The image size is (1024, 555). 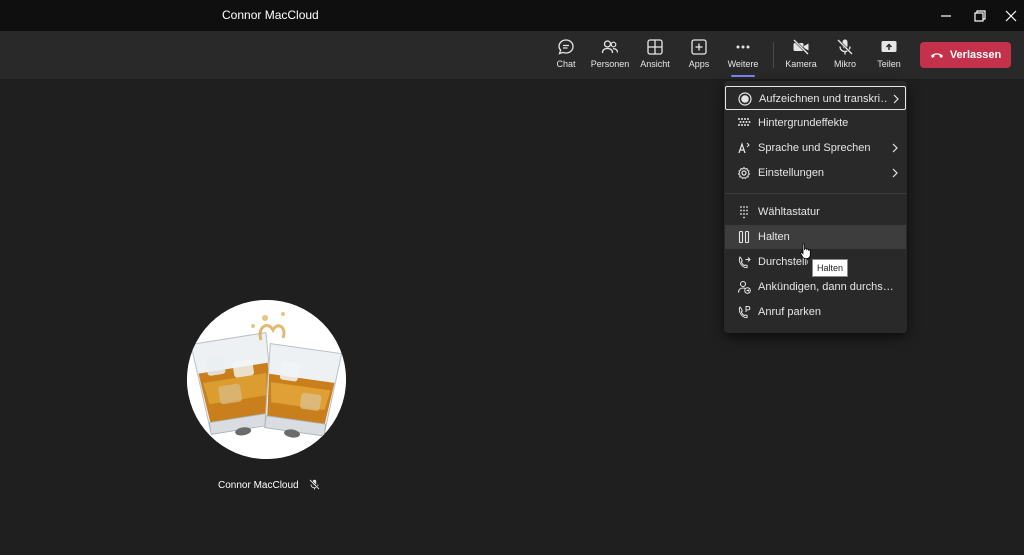 I want to click on menu-item-label: Einstellungen, so click(x=791, y=173).